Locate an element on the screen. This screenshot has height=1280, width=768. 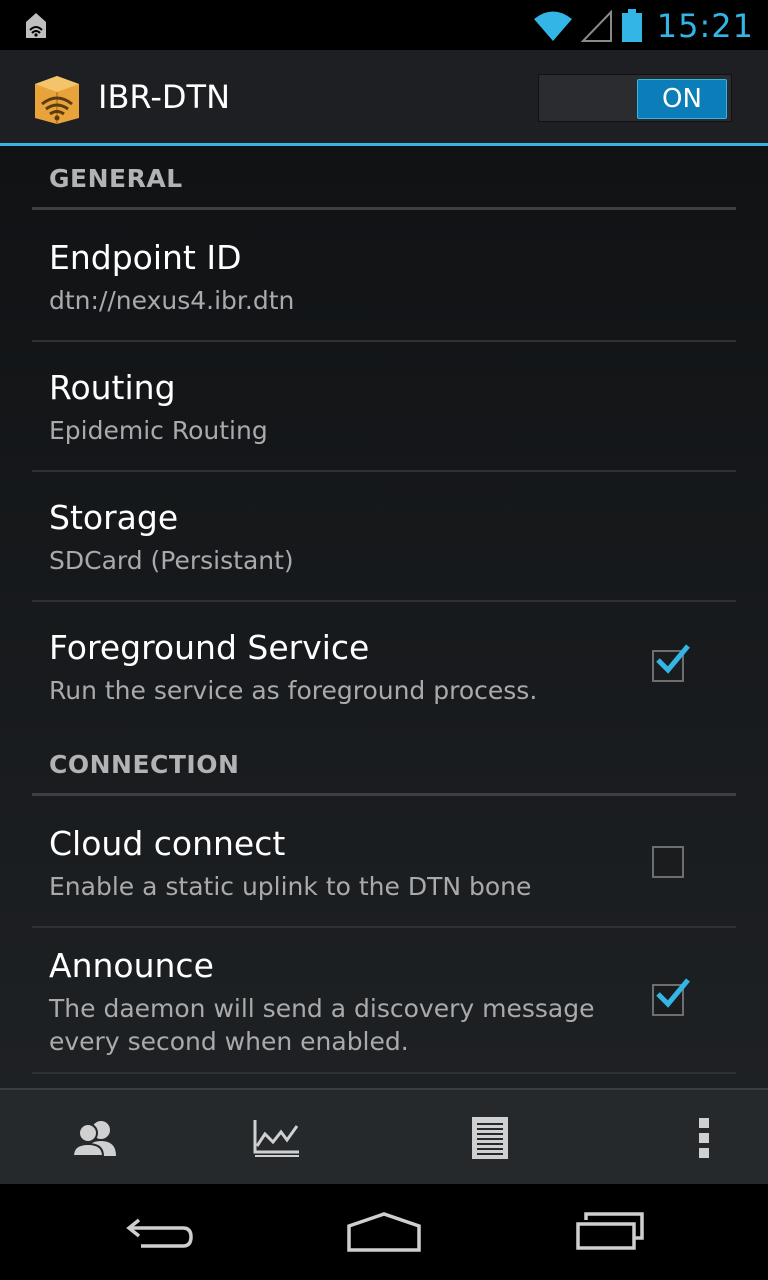
category-general: GENERAL is located at coordinates (384, 178).